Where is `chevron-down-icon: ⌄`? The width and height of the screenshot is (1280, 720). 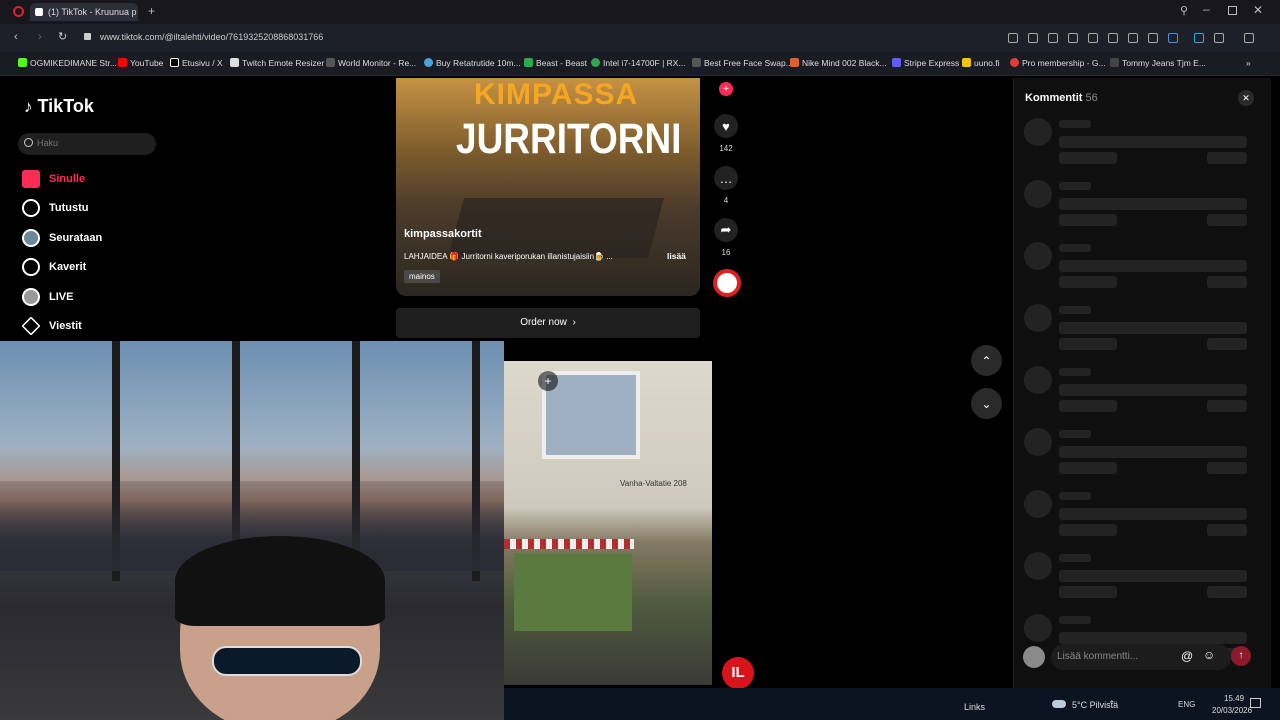 chevron-down-icon: ⌄ is located at coordinates (986, 403).